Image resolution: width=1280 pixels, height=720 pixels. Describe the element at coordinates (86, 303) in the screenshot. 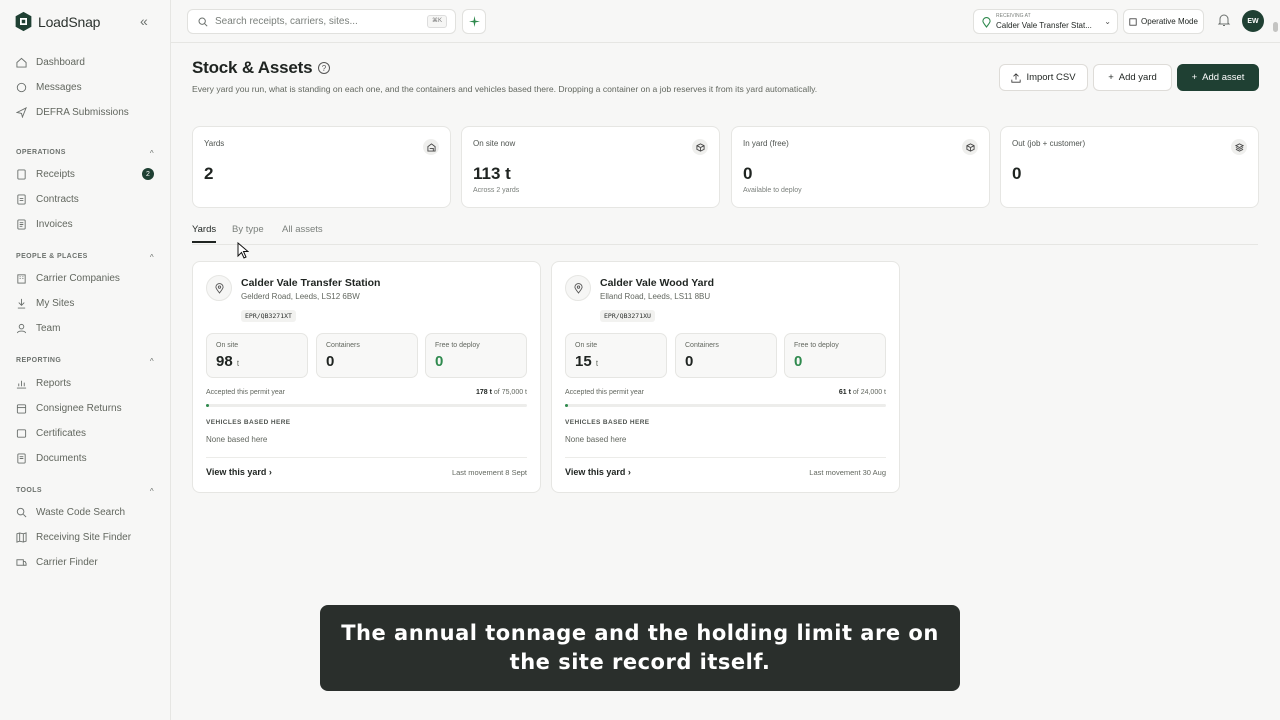

I see `nav-my-sites: My Sites` at that location.